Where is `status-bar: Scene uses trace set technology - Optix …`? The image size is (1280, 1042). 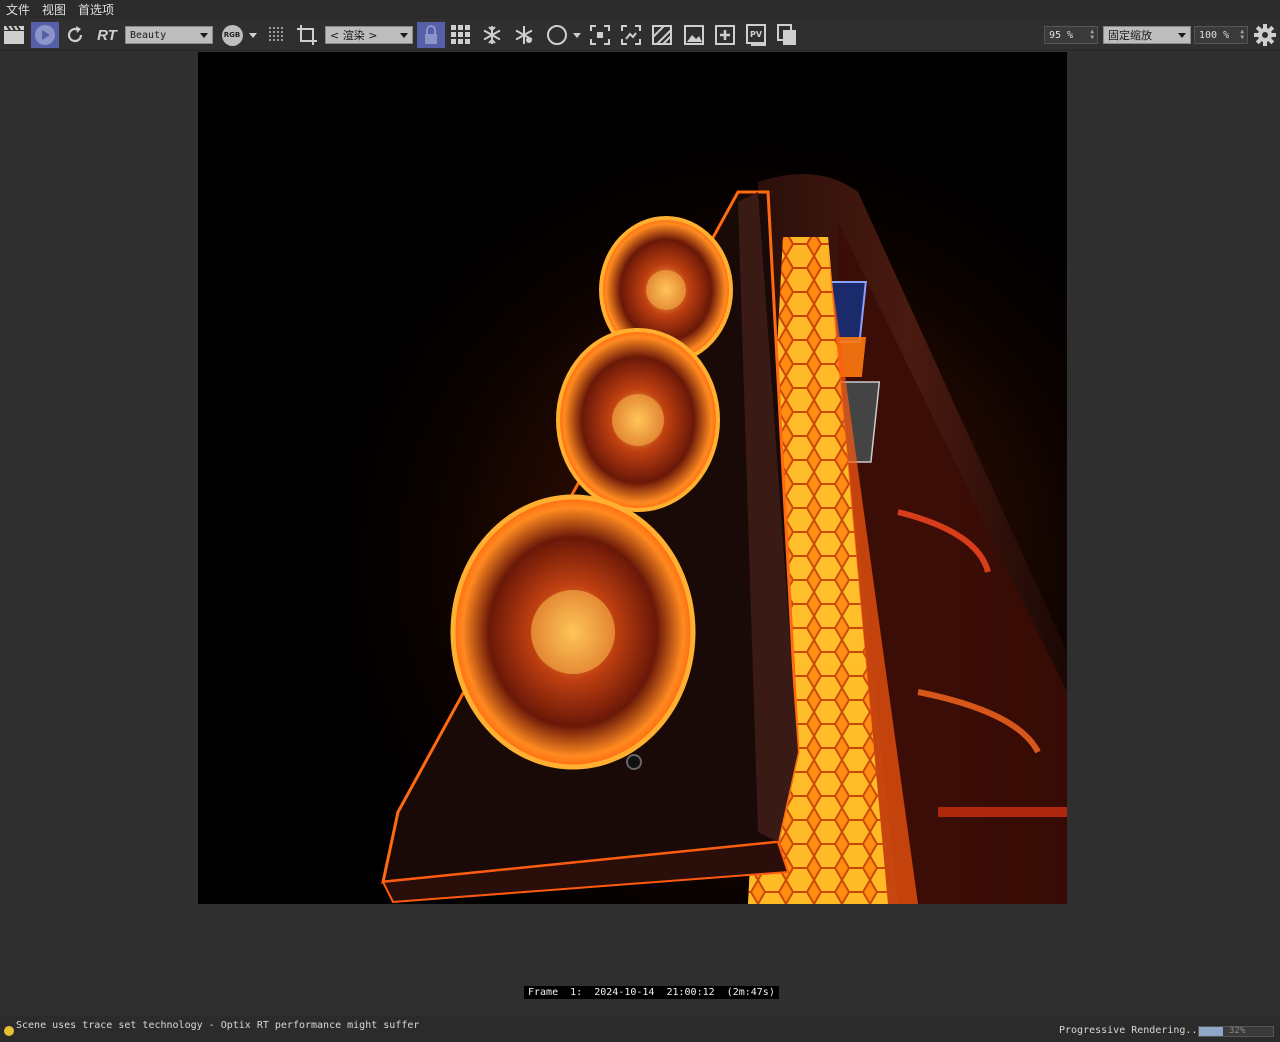 status-bar: Scene uses trace set technology - Optix … is located at coordinates (640, 1029).